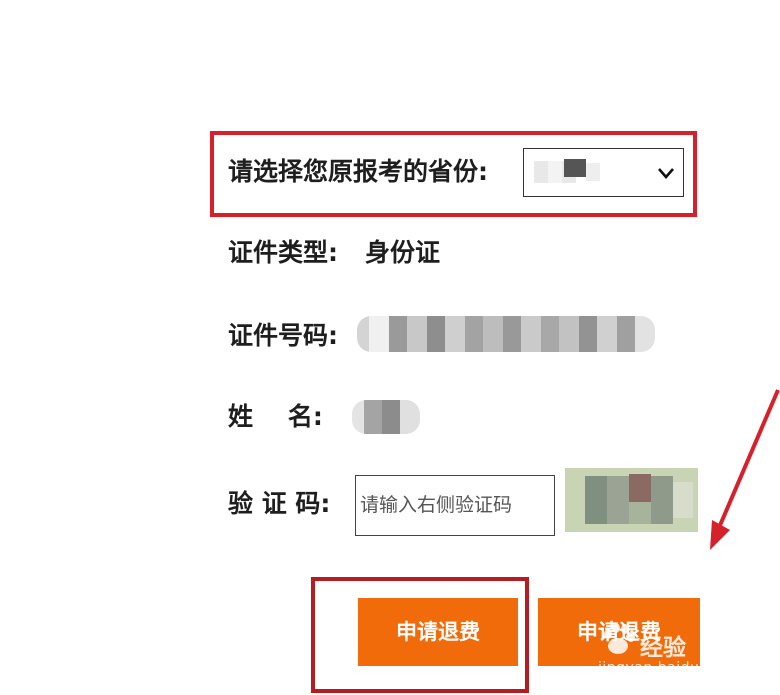  Describe the element at coordinates (455, 505) in the screenshot. I see `captcha-input: 请输入右侧验证码` at that location.